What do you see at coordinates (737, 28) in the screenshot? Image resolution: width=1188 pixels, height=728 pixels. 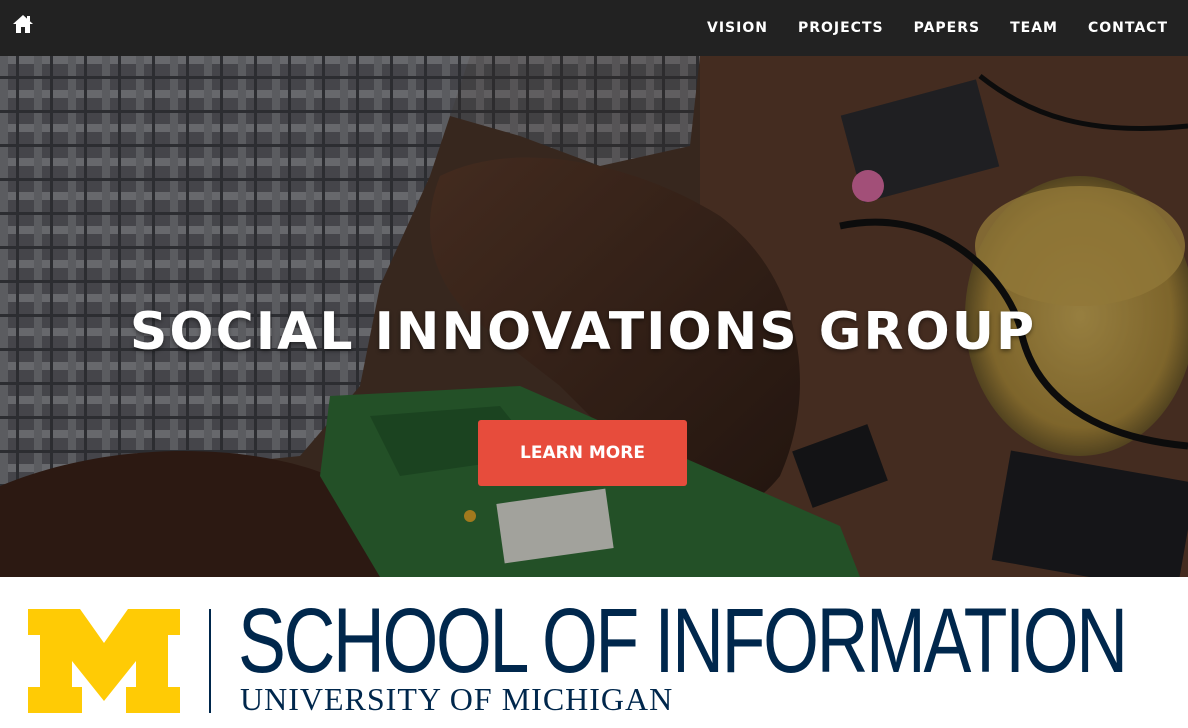 I see `nav-vision: VISION` at bounding box center [737, 28].